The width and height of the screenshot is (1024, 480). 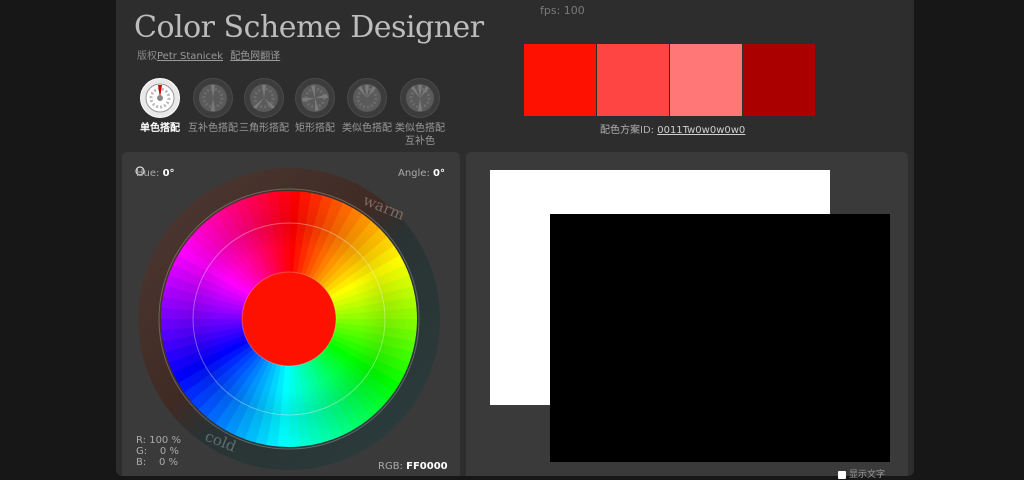 What do you see at coordinates (367, 98) in the screenshot?
I see `analogic-wheel-icon` at bounding box center [367, 98].